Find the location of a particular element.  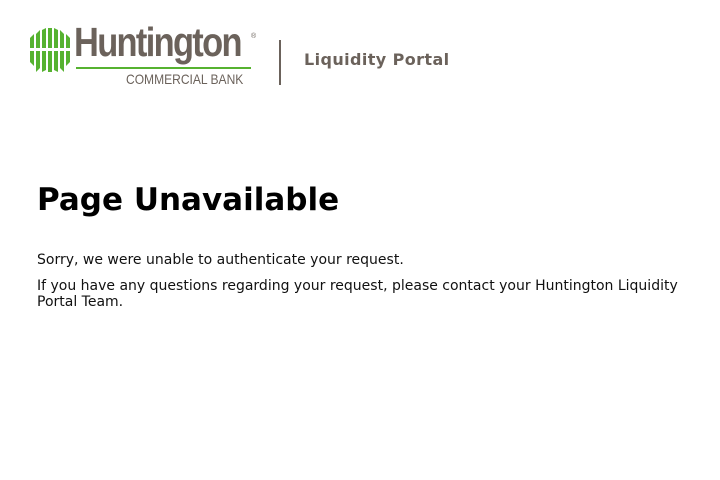

registered-mark: ® is located at coordinates (254, 36).